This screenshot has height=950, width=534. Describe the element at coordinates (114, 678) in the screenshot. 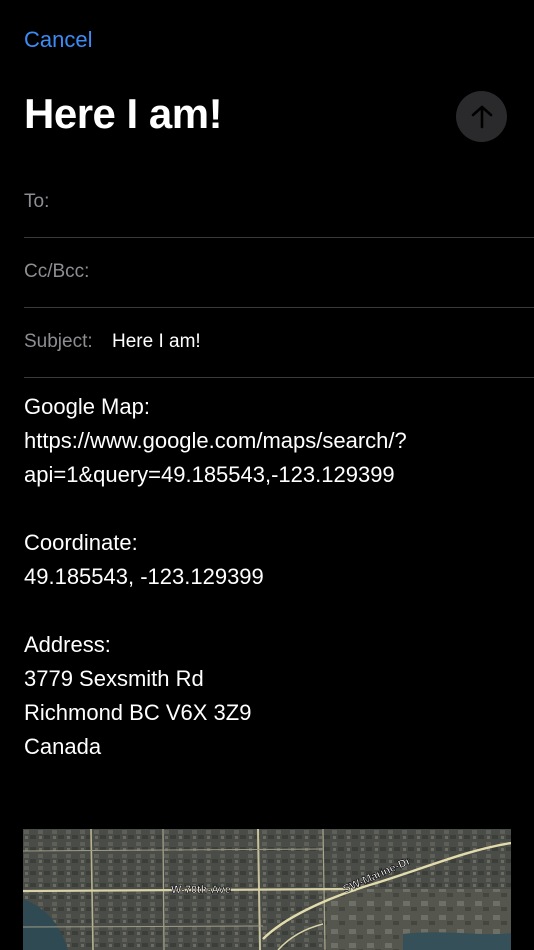

I see `address-line-1: 3779 Sexsmith Rd` at that location.